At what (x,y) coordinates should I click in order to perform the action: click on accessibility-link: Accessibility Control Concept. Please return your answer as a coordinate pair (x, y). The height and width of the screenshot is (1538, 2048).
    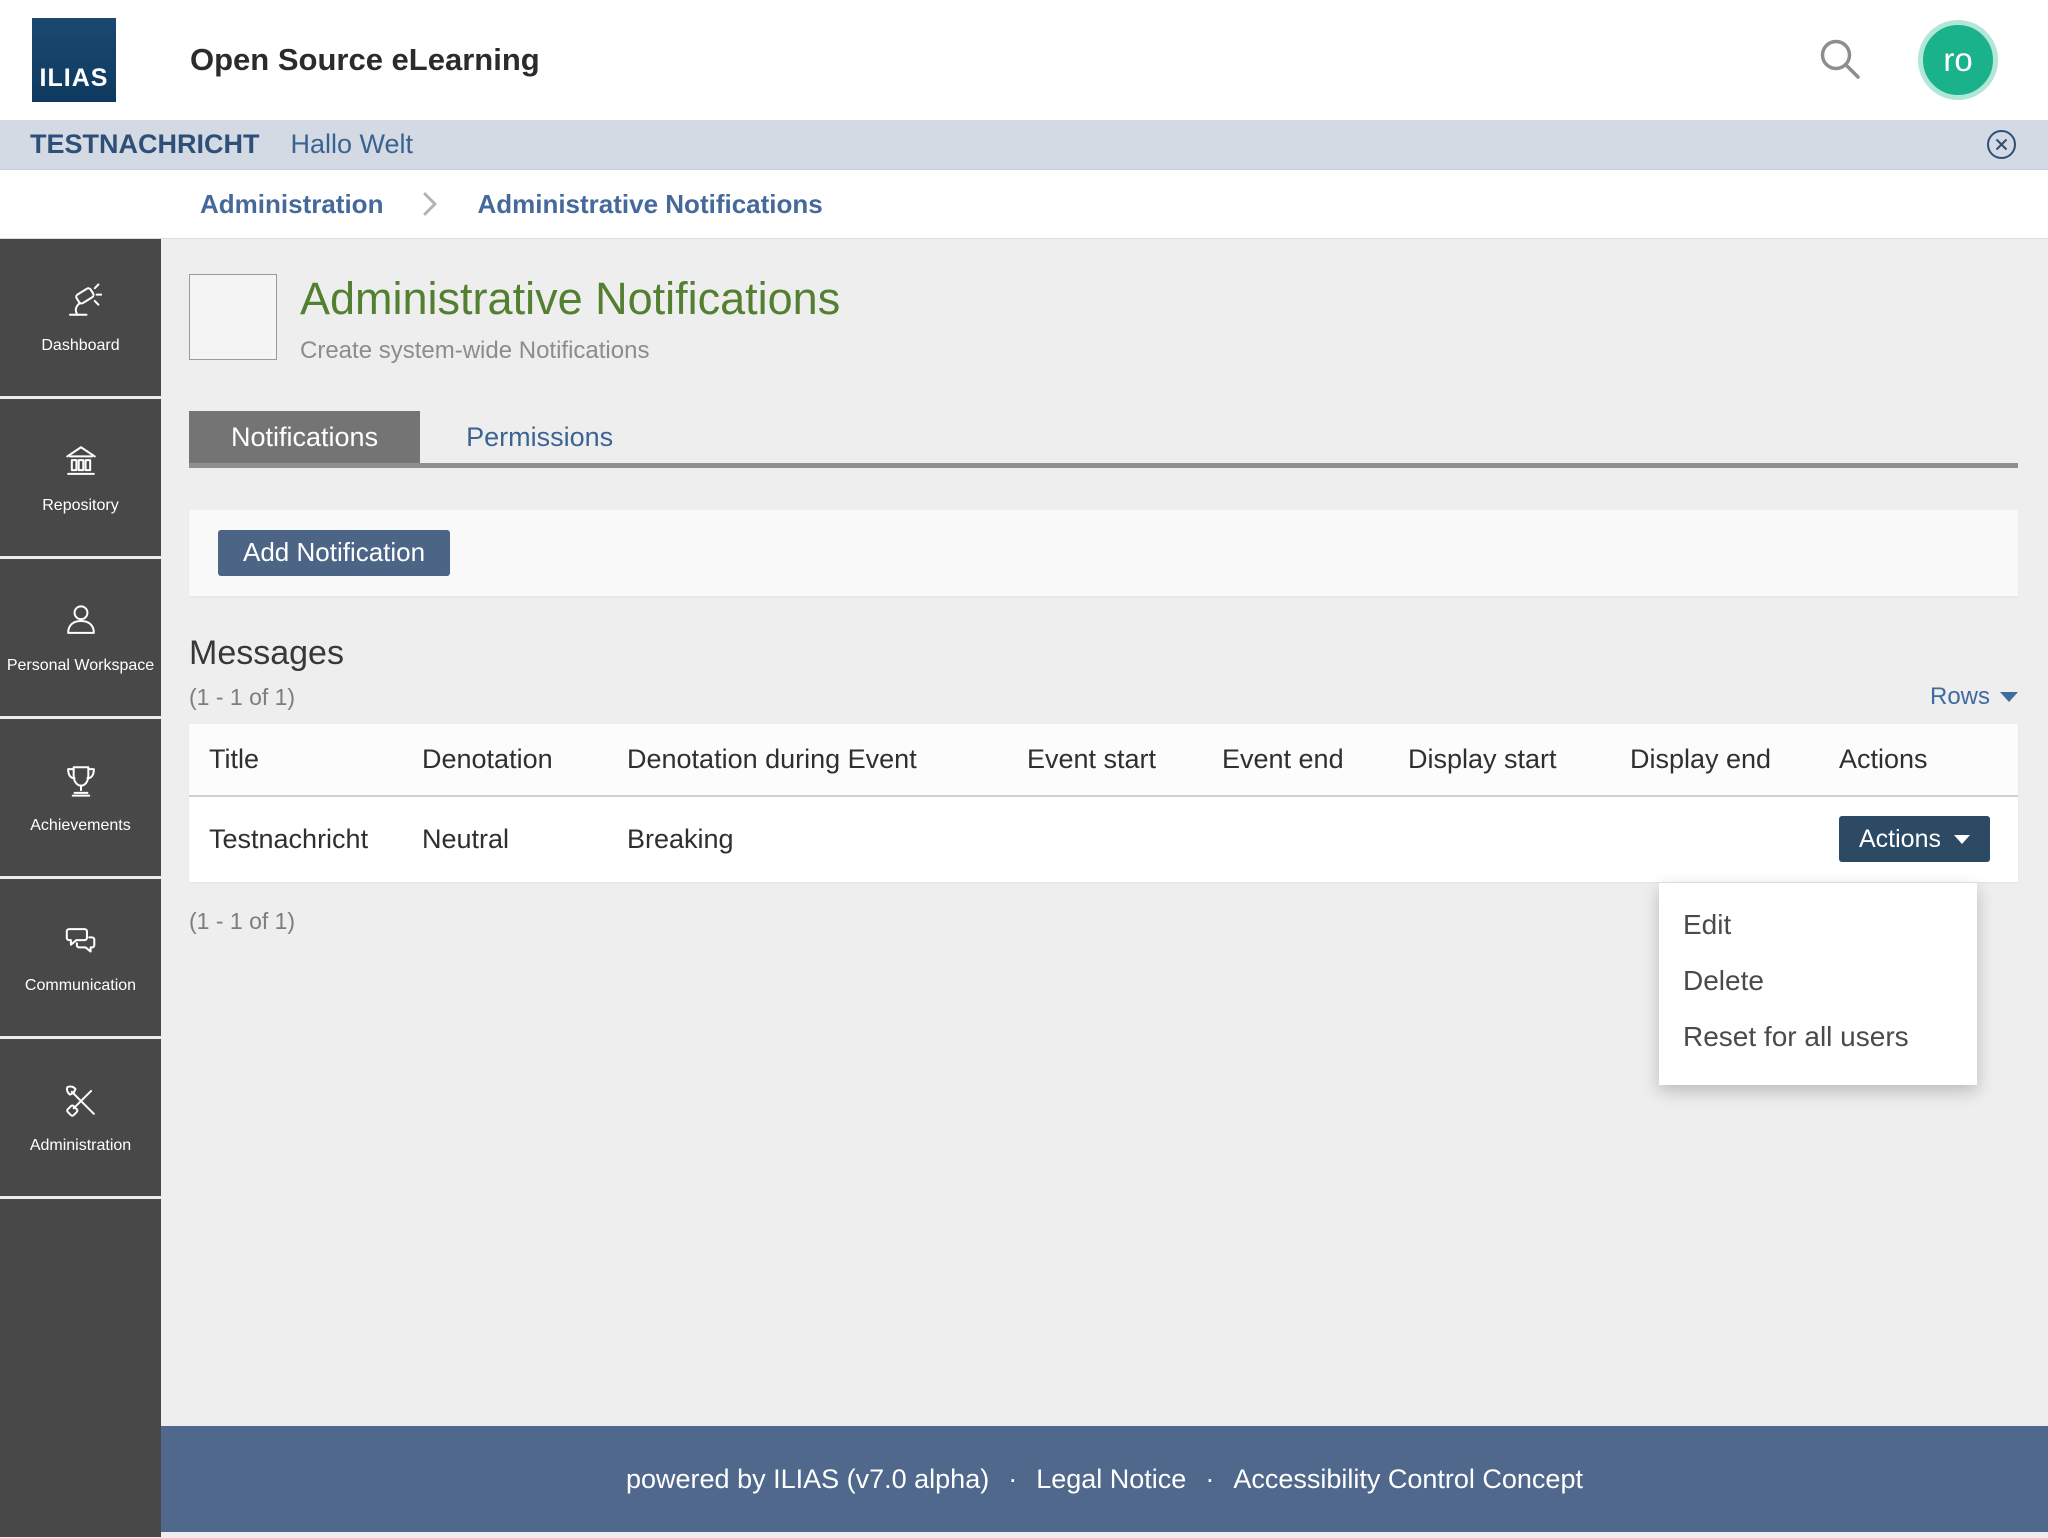
    Looking at the image, I should click on (1408, 1479).